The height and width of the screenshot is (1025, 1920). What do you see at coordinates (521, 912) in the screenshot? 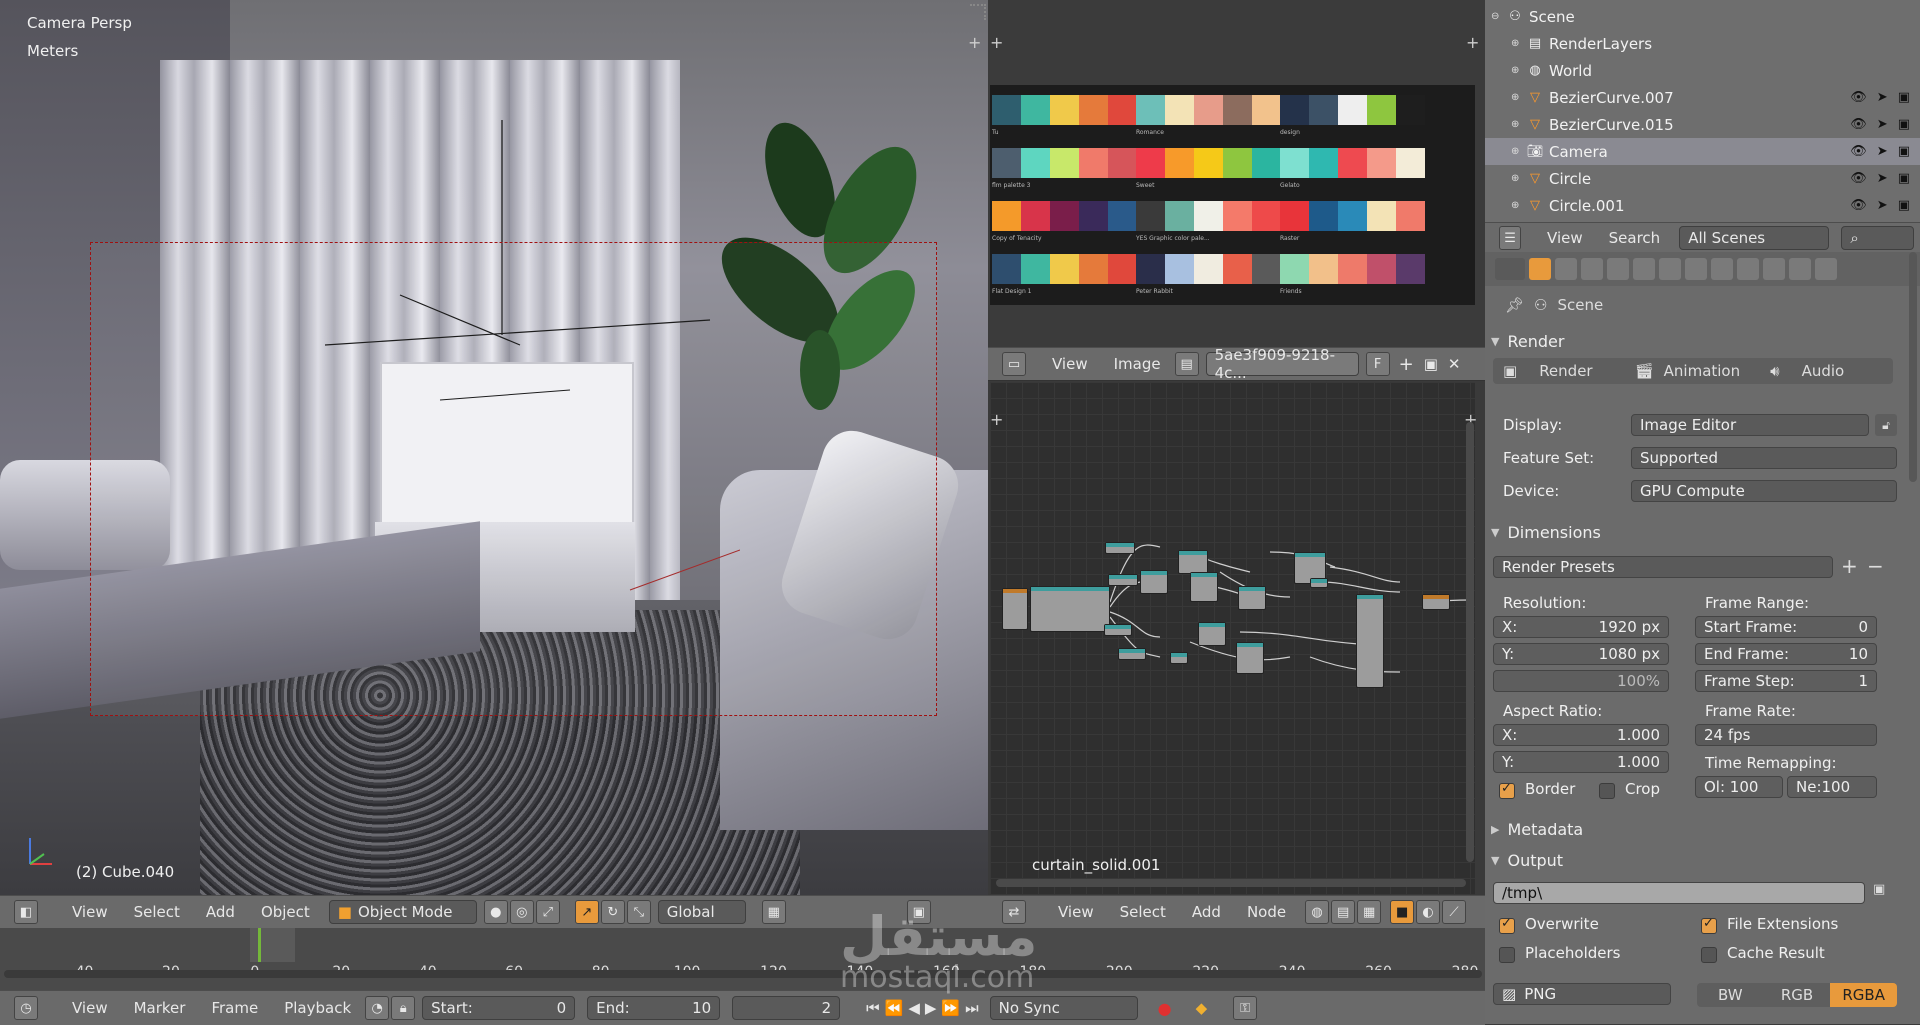
I see `pivot-icon: ◎` at bounding box center [521, 912].